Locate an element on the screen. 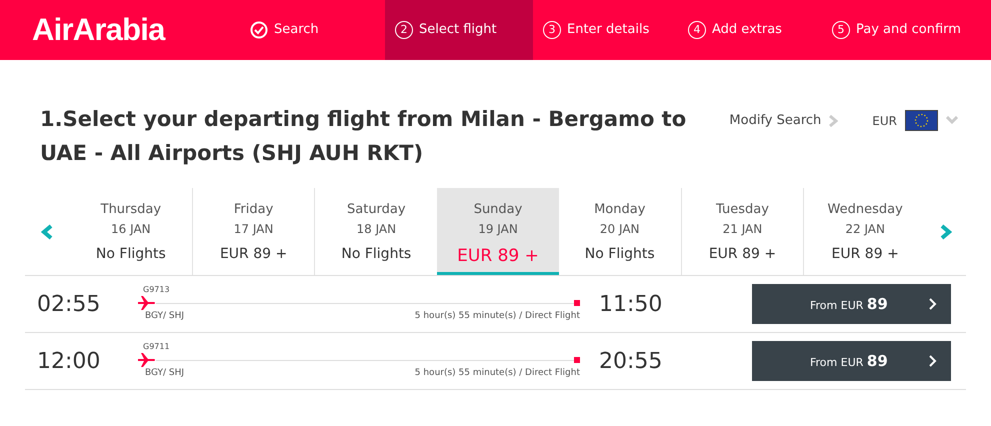 This screenshot has height=426, width=991. date-tab: Thursday 16 JAN No Flights is located at coordinates (131, 231).